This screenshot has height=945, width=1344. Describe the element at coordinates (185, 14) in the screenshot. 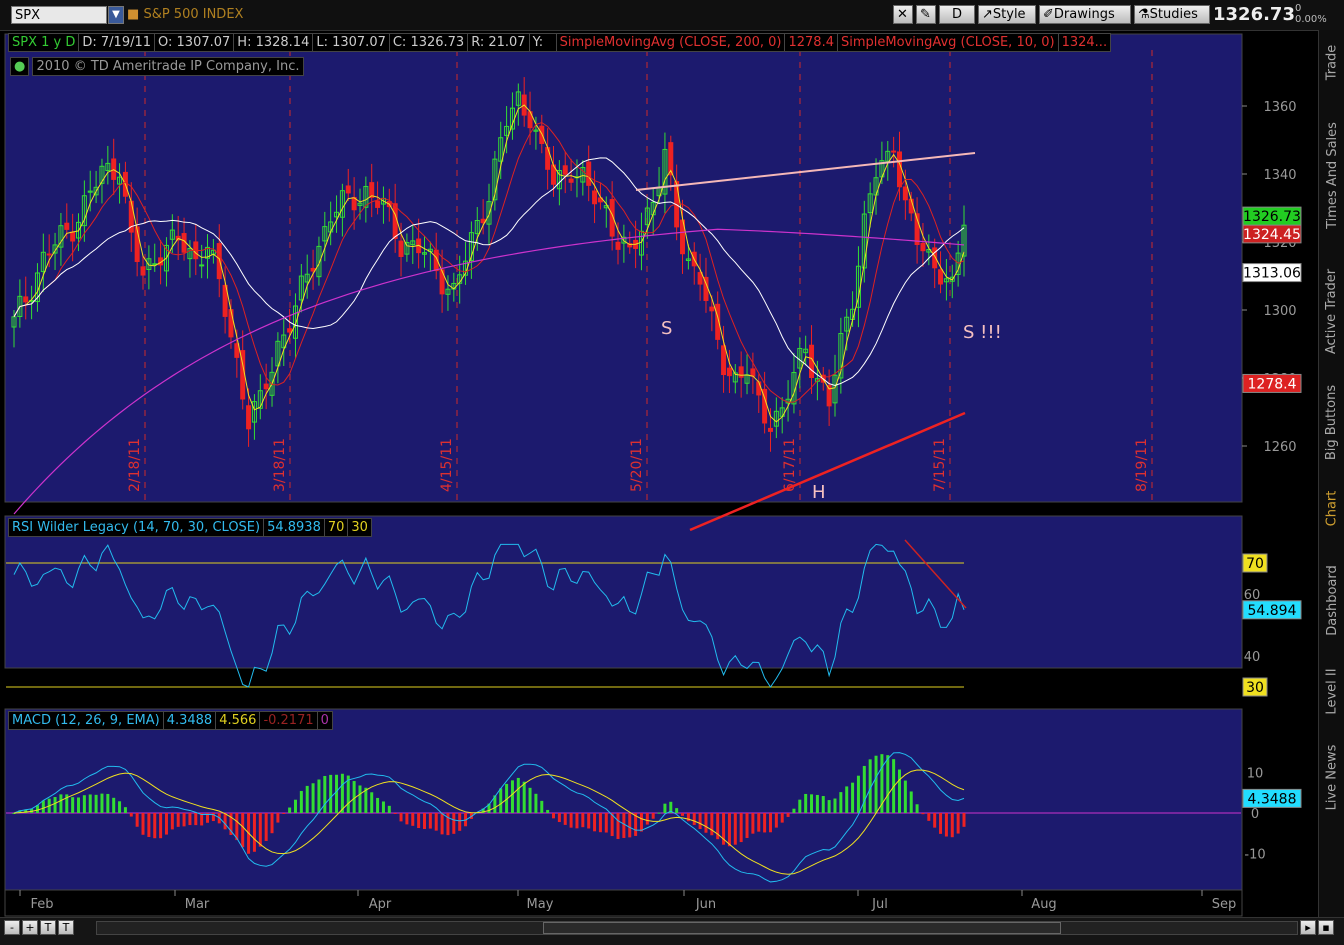

I see `symbol-description: ■ S&P 500 INDEX` at that location.